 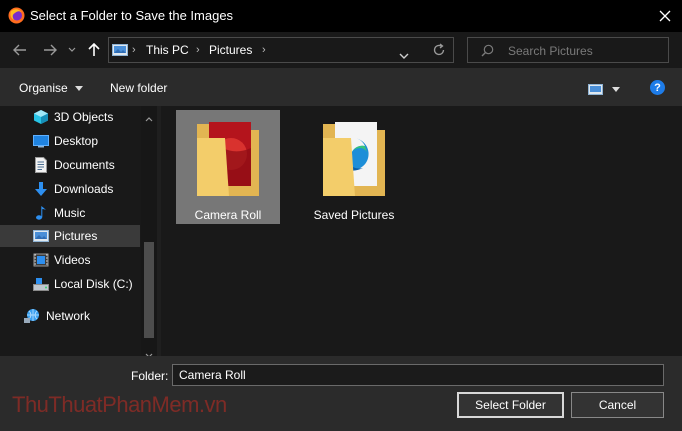 I want to click on pictures-location-icon, so click(x=120, y=52).